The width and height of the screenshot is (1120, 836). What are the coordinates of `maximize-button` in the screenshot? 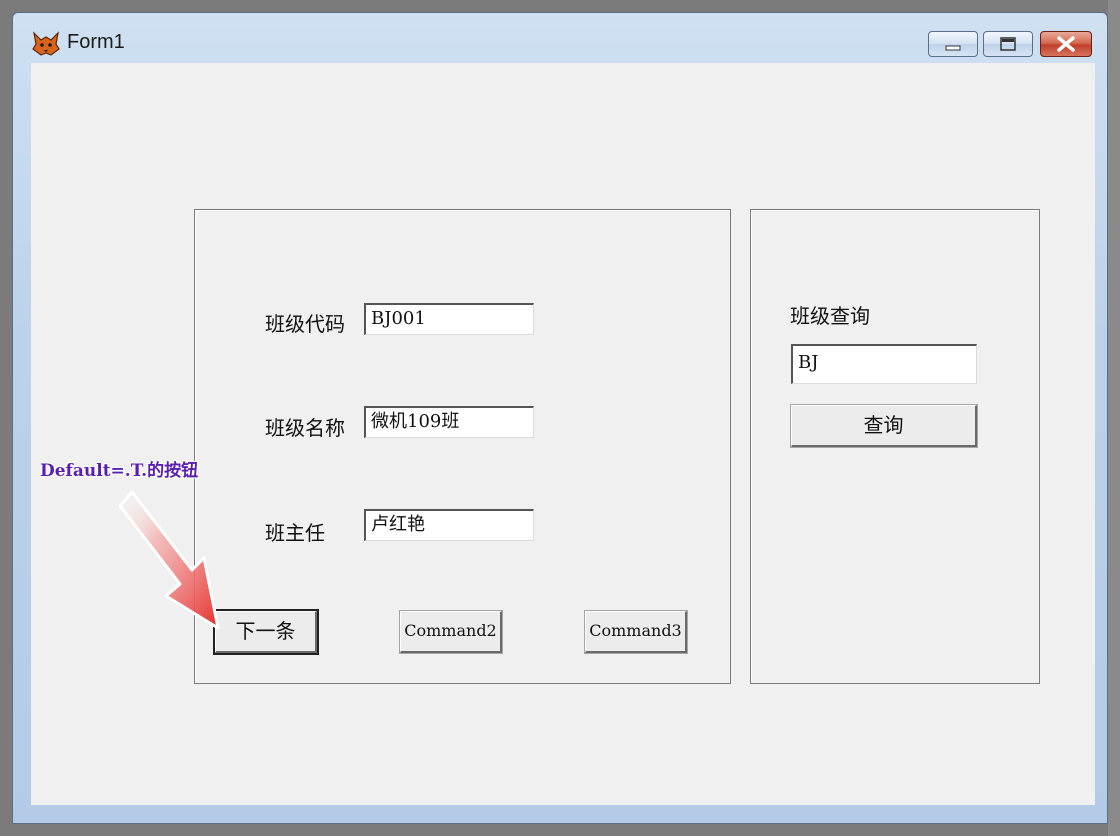 It's located at (1008, 44).